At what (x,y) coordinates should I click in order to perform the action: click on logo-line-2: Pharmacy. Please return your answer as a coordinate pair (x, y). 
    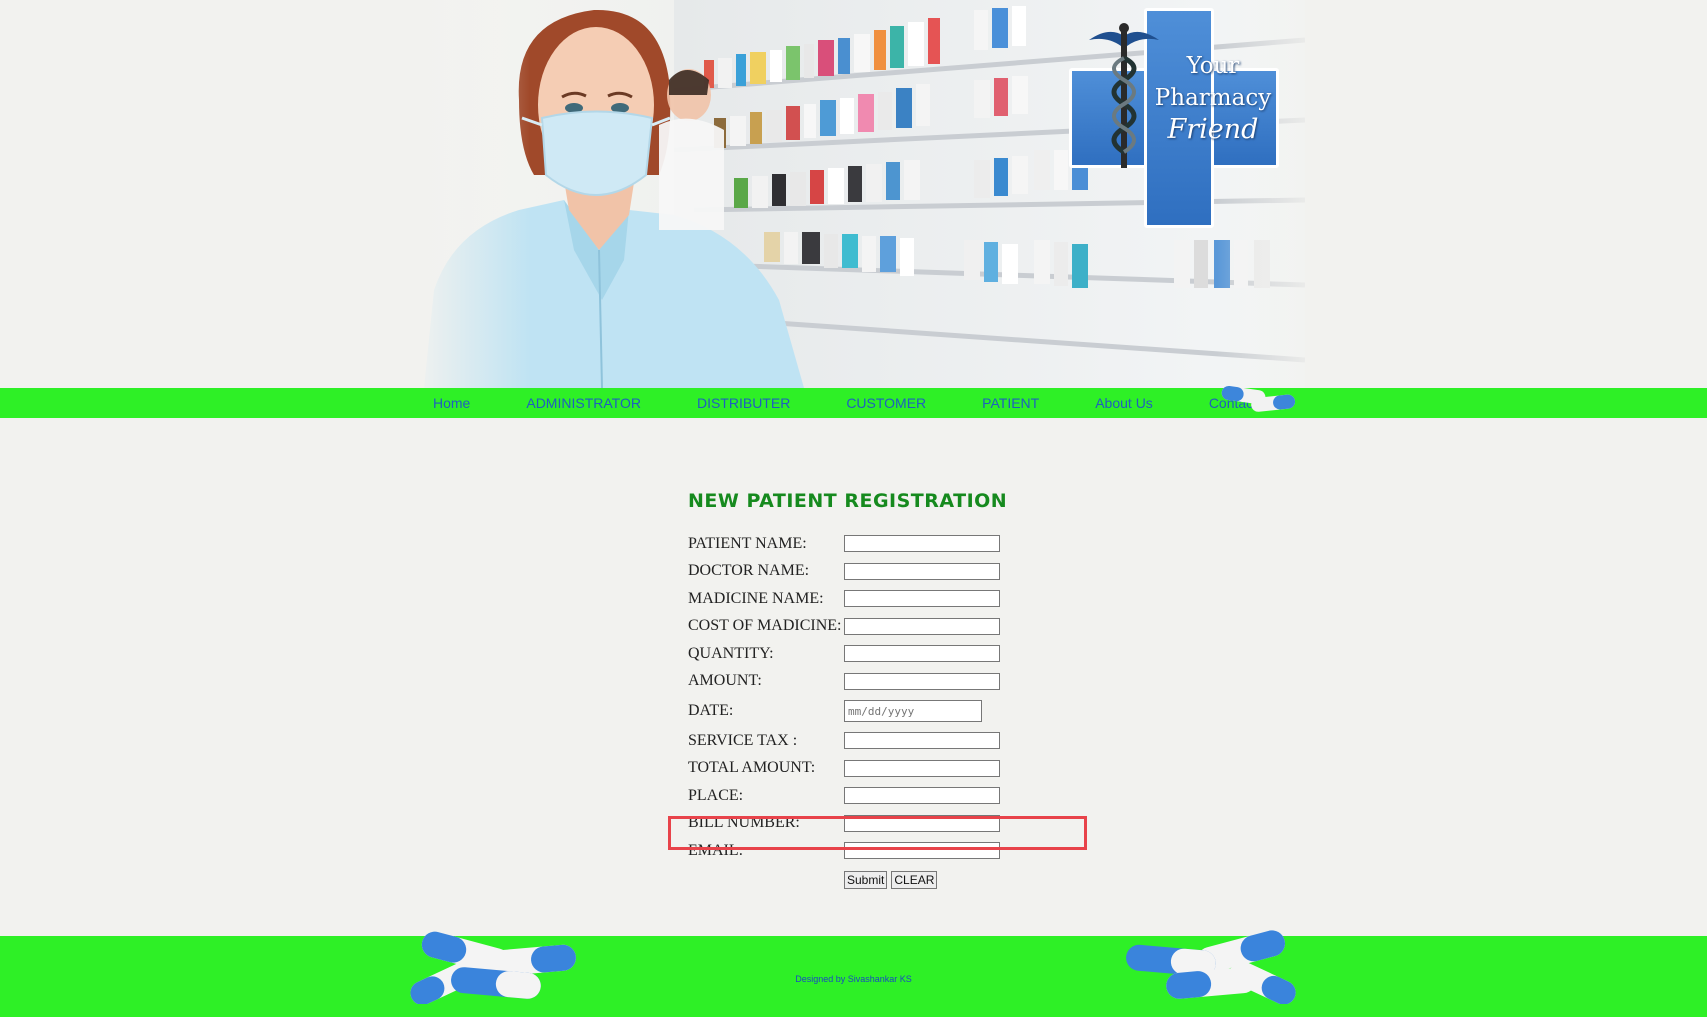
    Looking at the image, I should click on (1213, 98).